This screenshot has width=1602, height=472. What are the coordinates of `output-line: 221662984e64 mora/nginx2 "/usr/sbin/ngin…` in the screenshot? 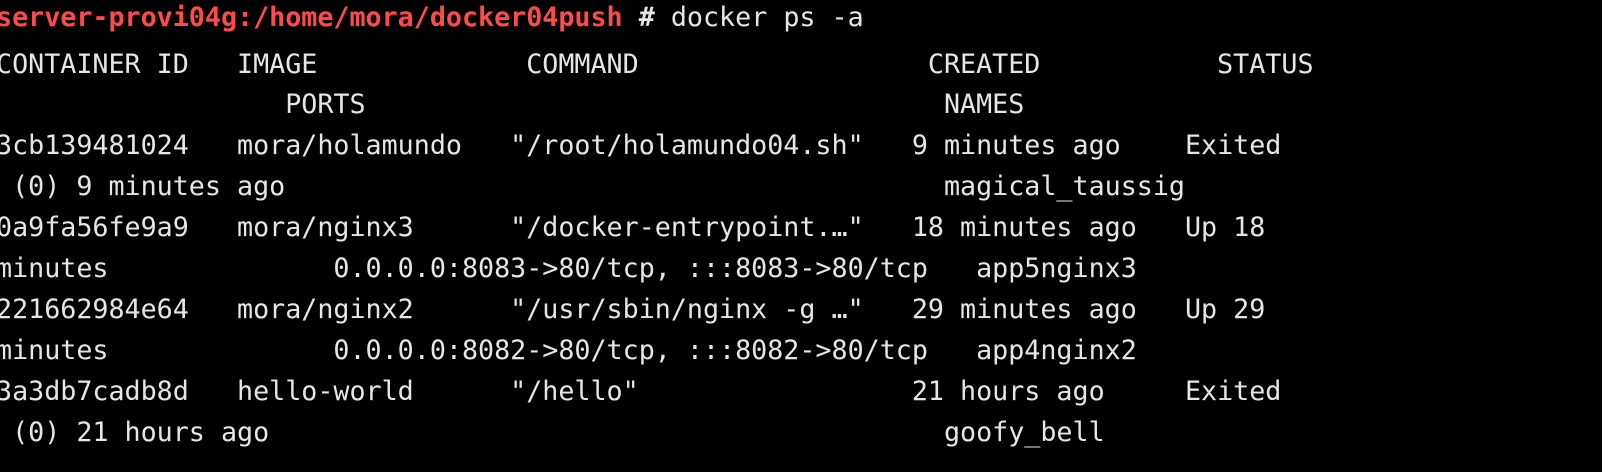 It's located at (633, 309).